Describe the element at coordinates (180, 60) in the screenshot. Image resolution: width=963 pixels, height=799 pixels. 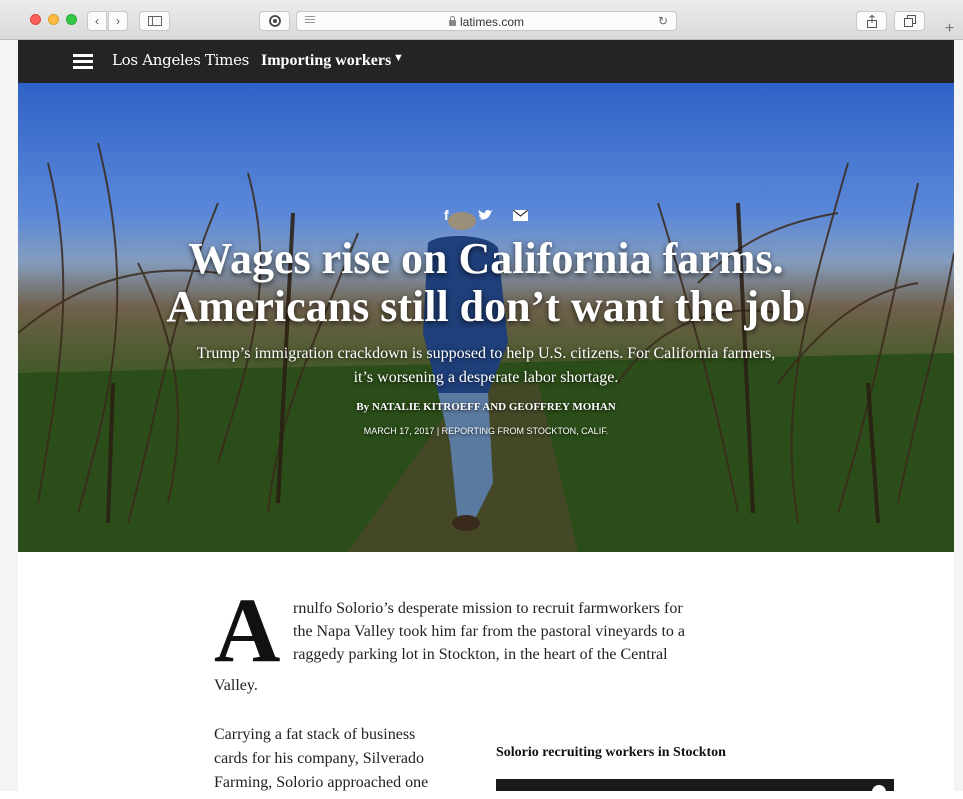
I see `site-logo: Los Angeles Times` at that location.